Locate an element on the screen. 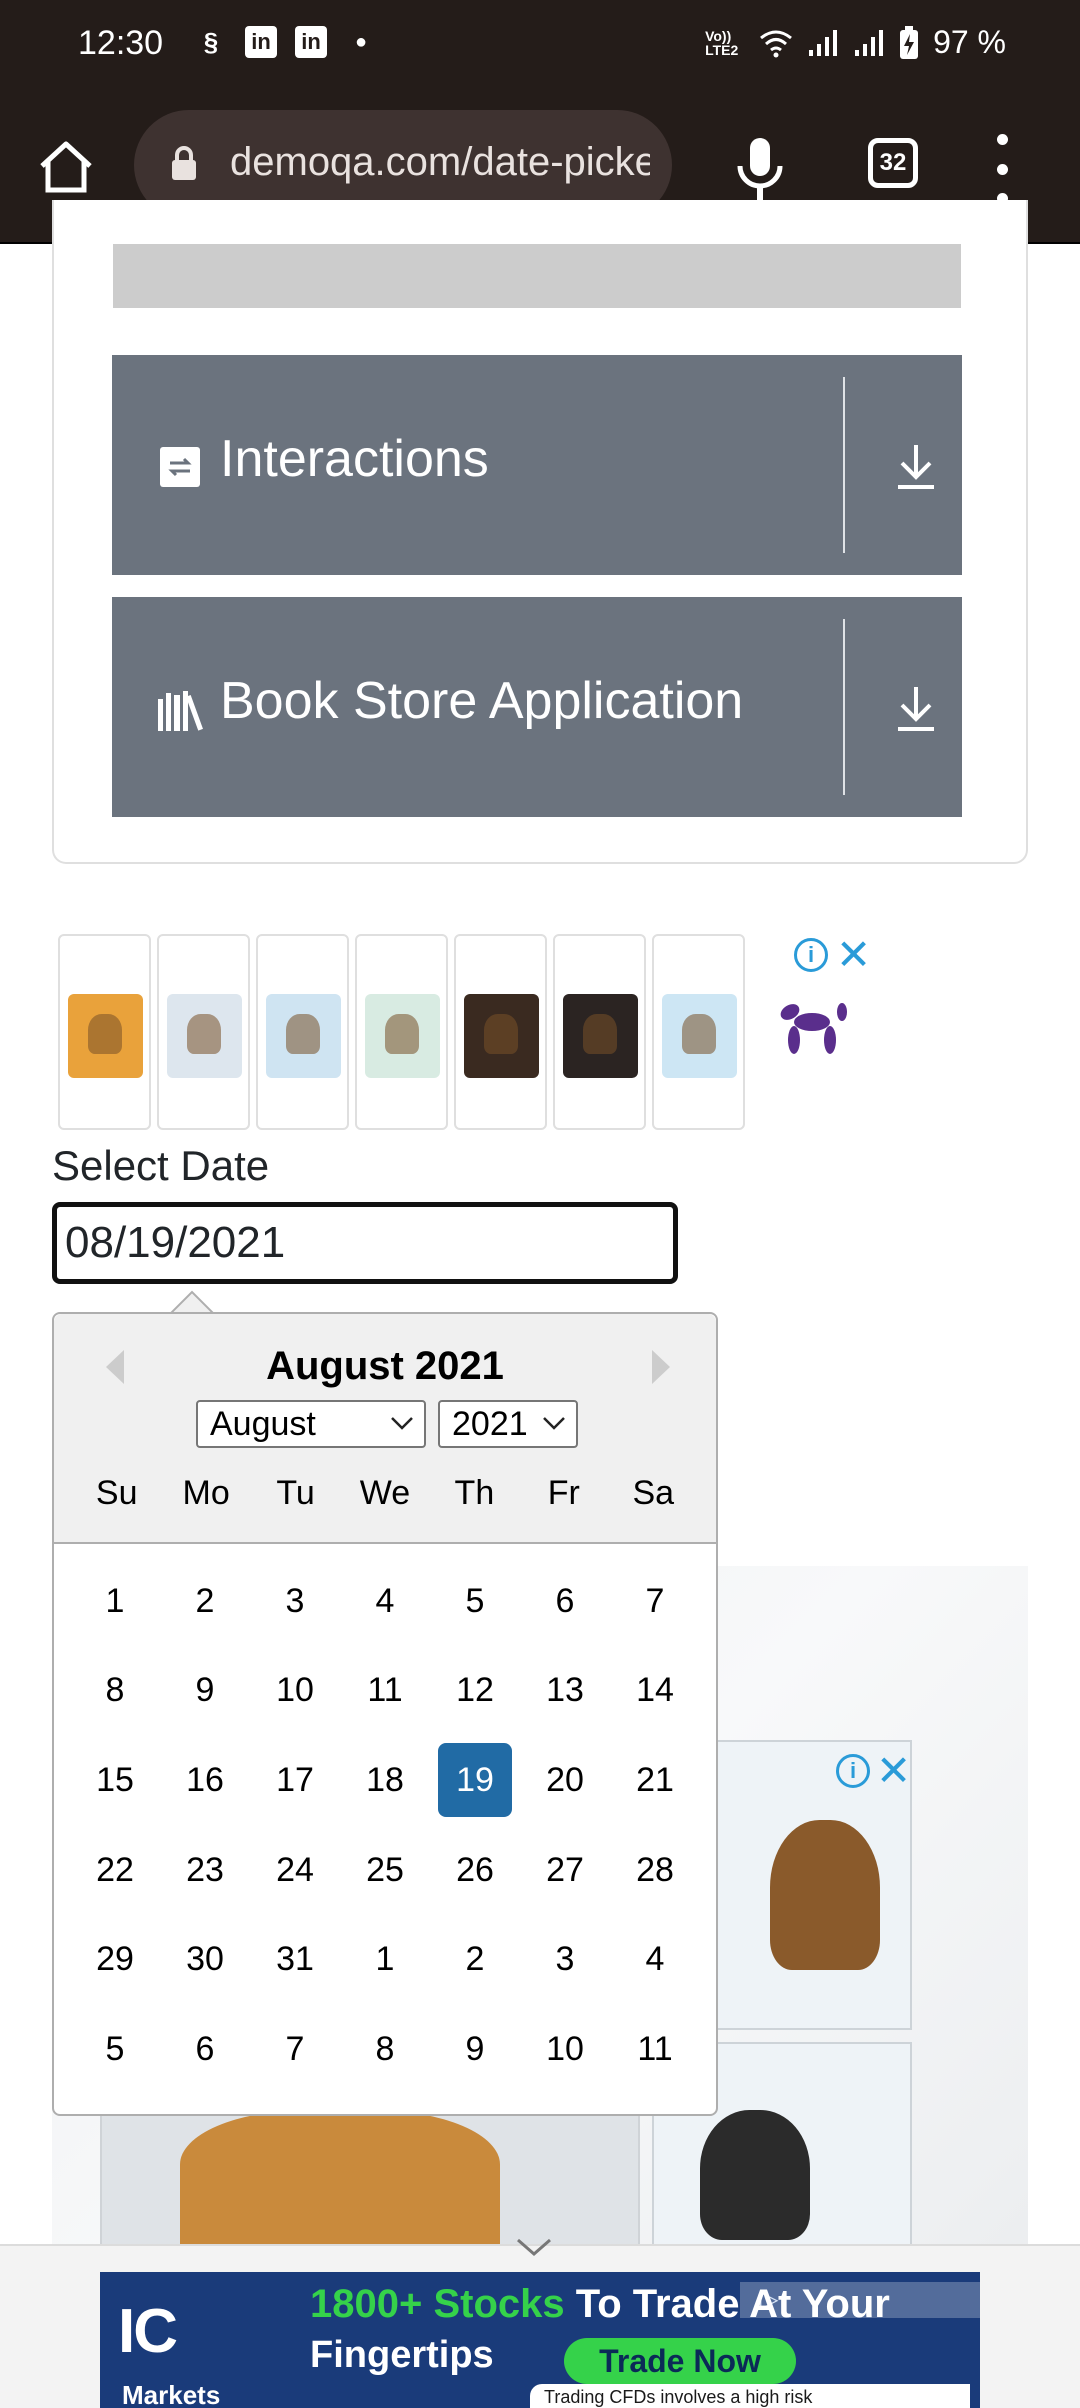 Image resolution: width=1080 pixels, height=2408 pixels. day-cell: 16 is located at coordinates (205, 1780).